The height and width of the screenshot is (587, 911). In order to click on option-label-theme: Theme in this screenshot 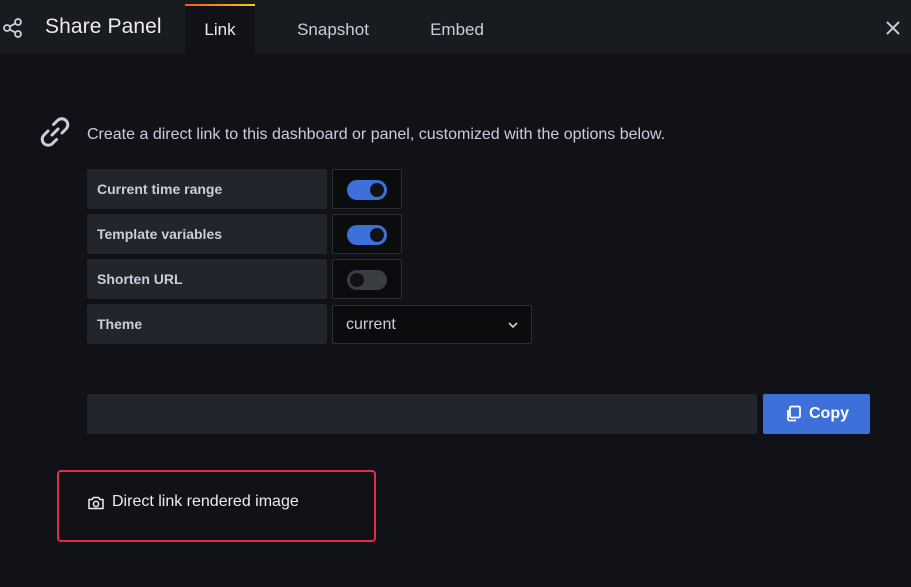, I will do `click(207, 324)`.